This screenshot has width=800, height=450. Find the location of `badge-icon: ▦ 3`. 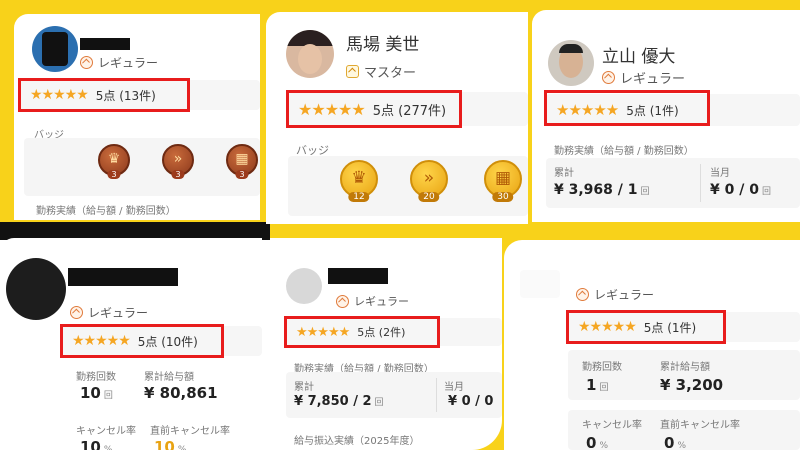

badge-icon: ▦ 3 is located at coordinates (242, 161).